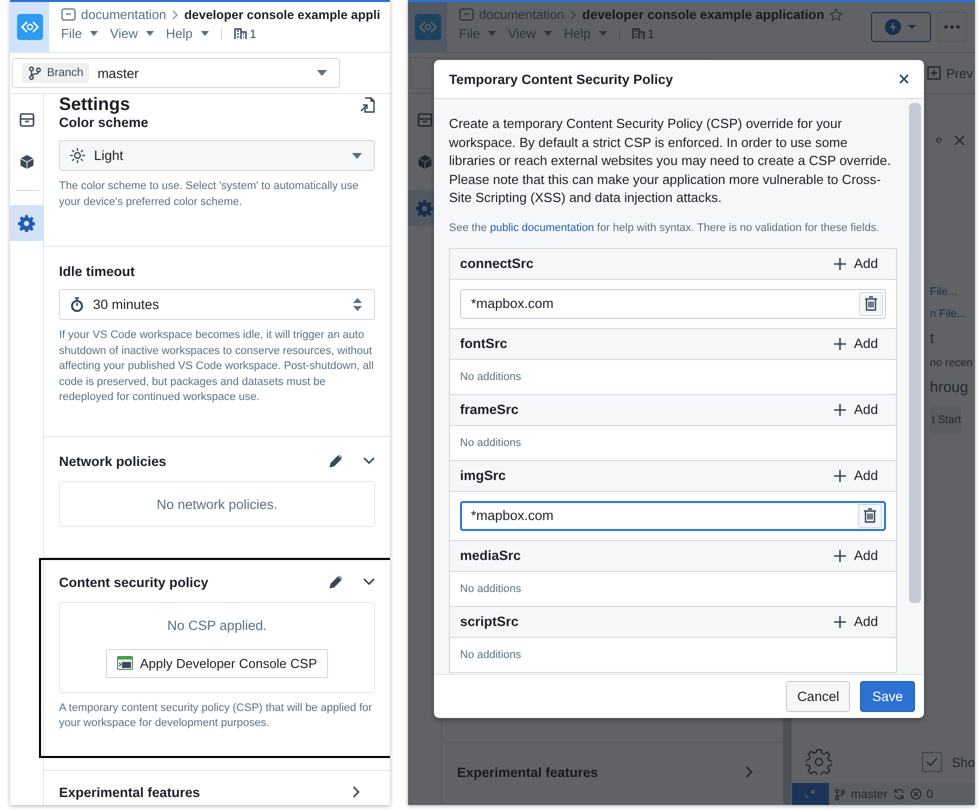 This screenshot has height=812, width=979. What do you see at coordinates (132, 33) in the screenshot?
I see `menu-item: View` at bounding box center [132, 33].